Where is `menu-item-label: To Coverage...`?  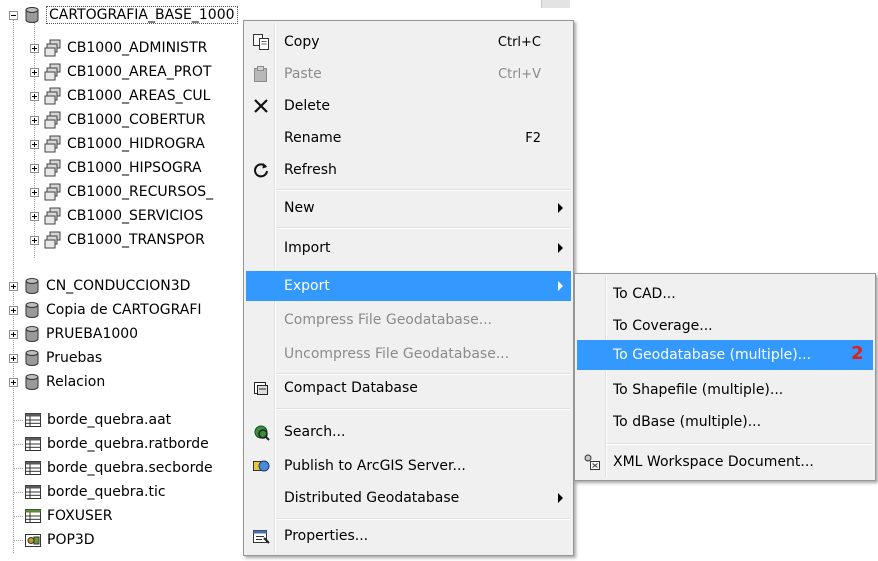
menu-item-label: To Coverage... is located at coordinates (663, 326).